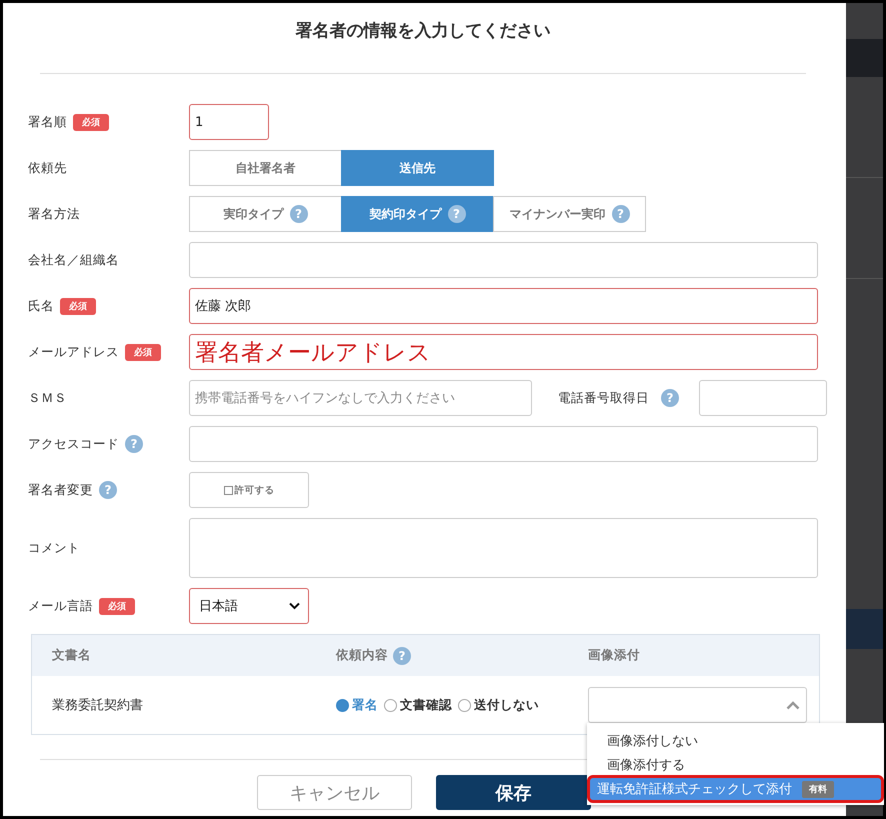 Image resolution: width=886 pixels, height=819 pixels. What do you see at coordinates (97, 705) in the screenshot?
I see `document-name: 業務委託契約書` at bounding box center [97, 705].